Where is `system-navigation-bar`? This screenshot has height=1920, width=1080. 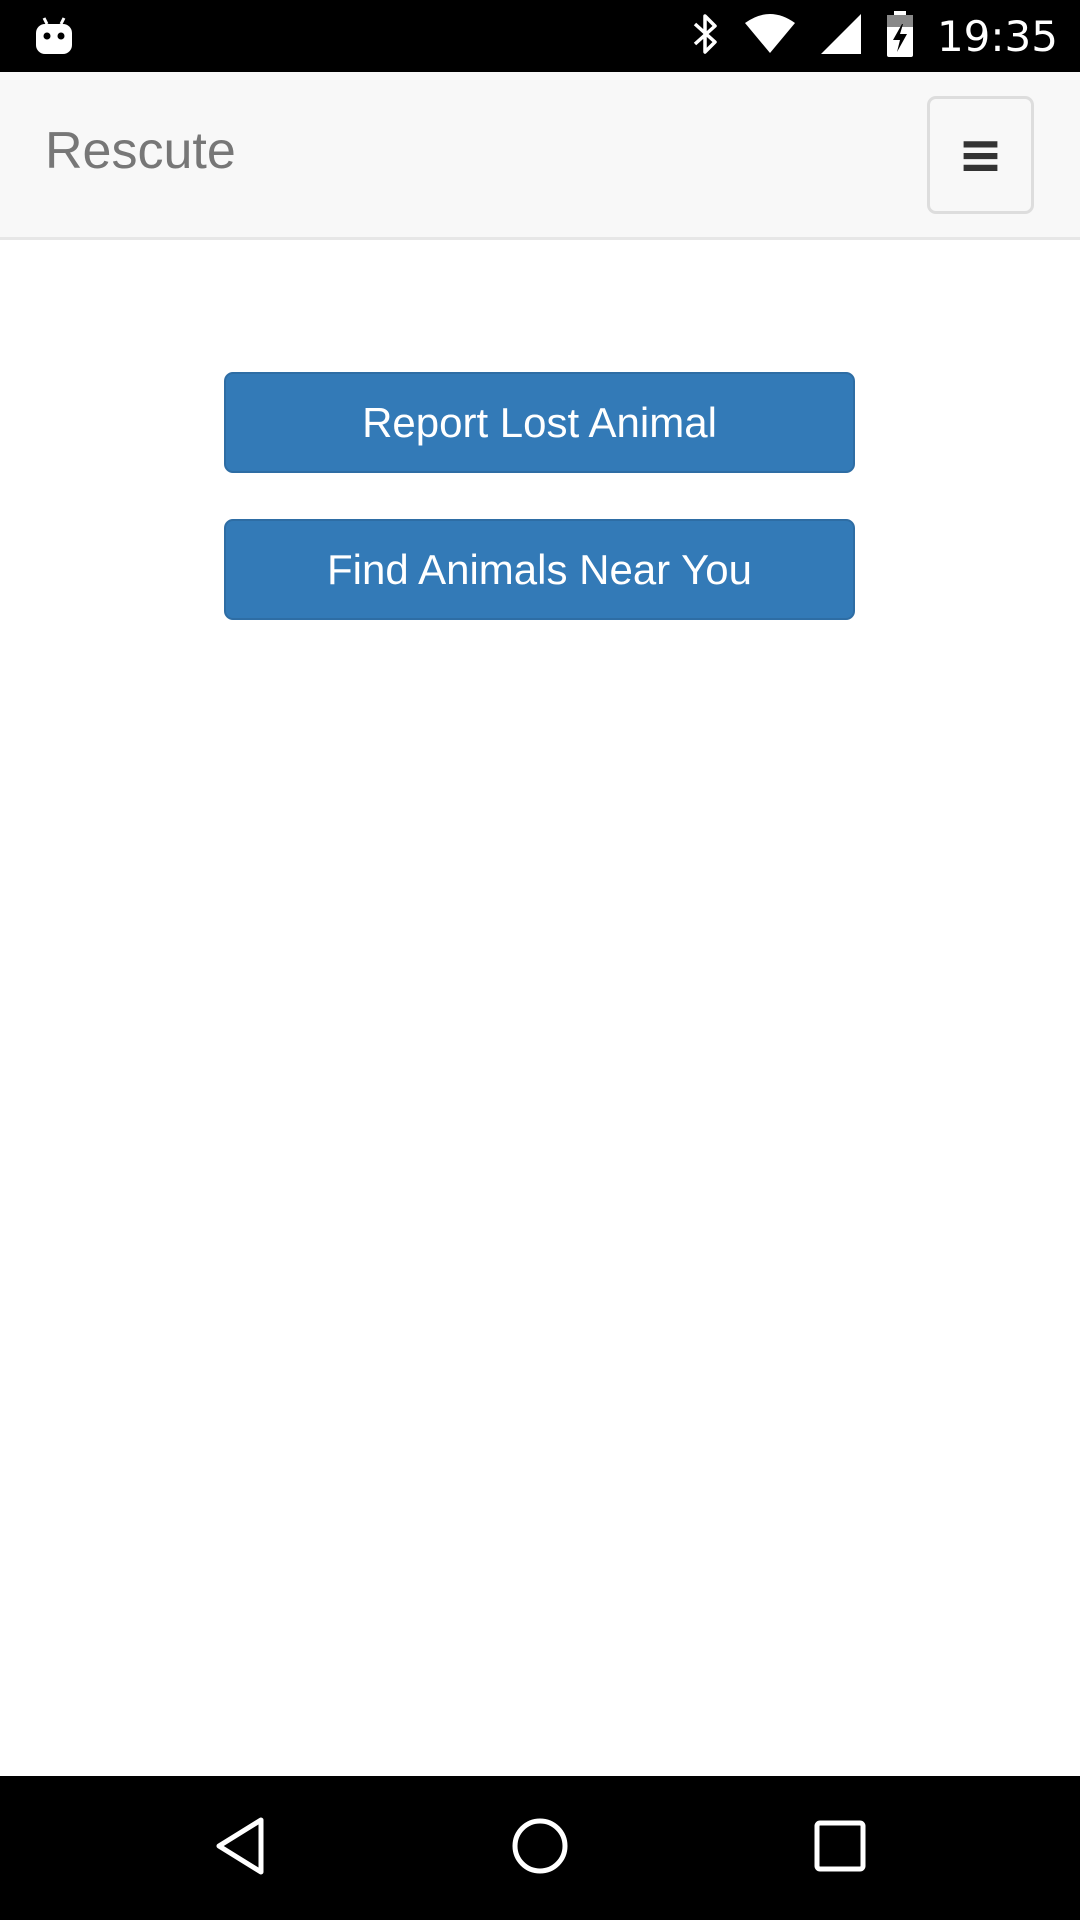
system-navigation-bar is located at coordinates (540, 1848).